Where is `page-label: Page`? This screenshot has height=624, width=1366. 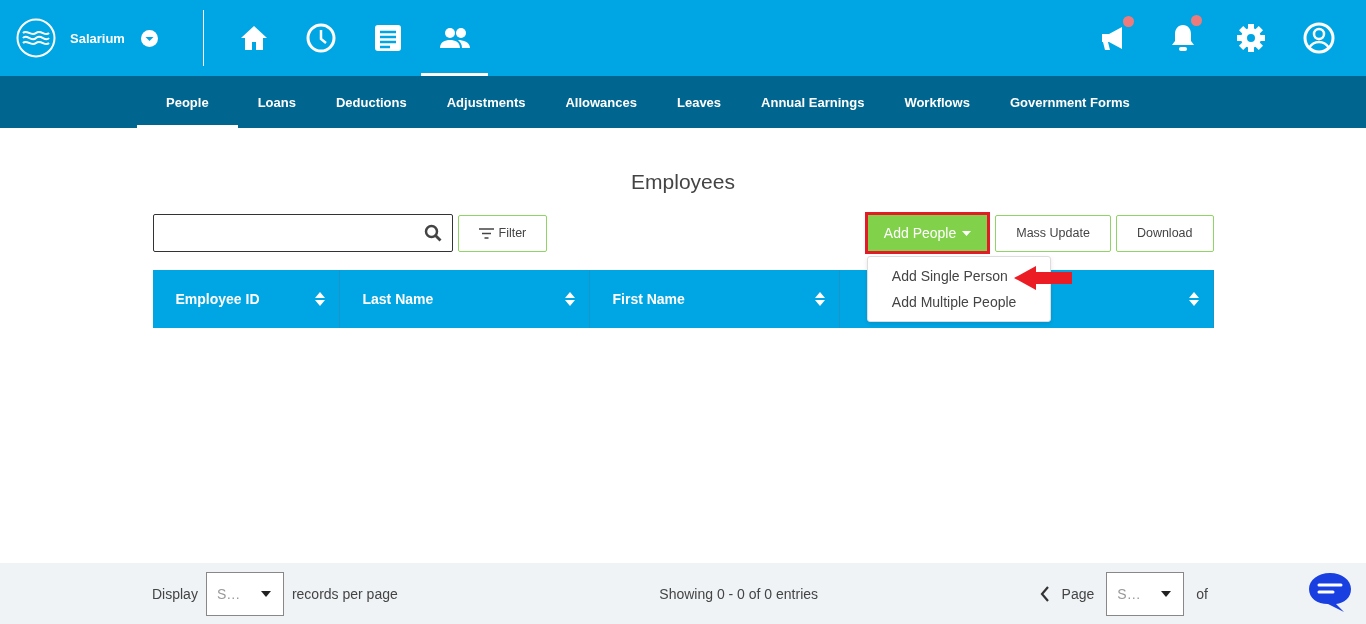
page-label: Page is located at coordinates (1078, 593).